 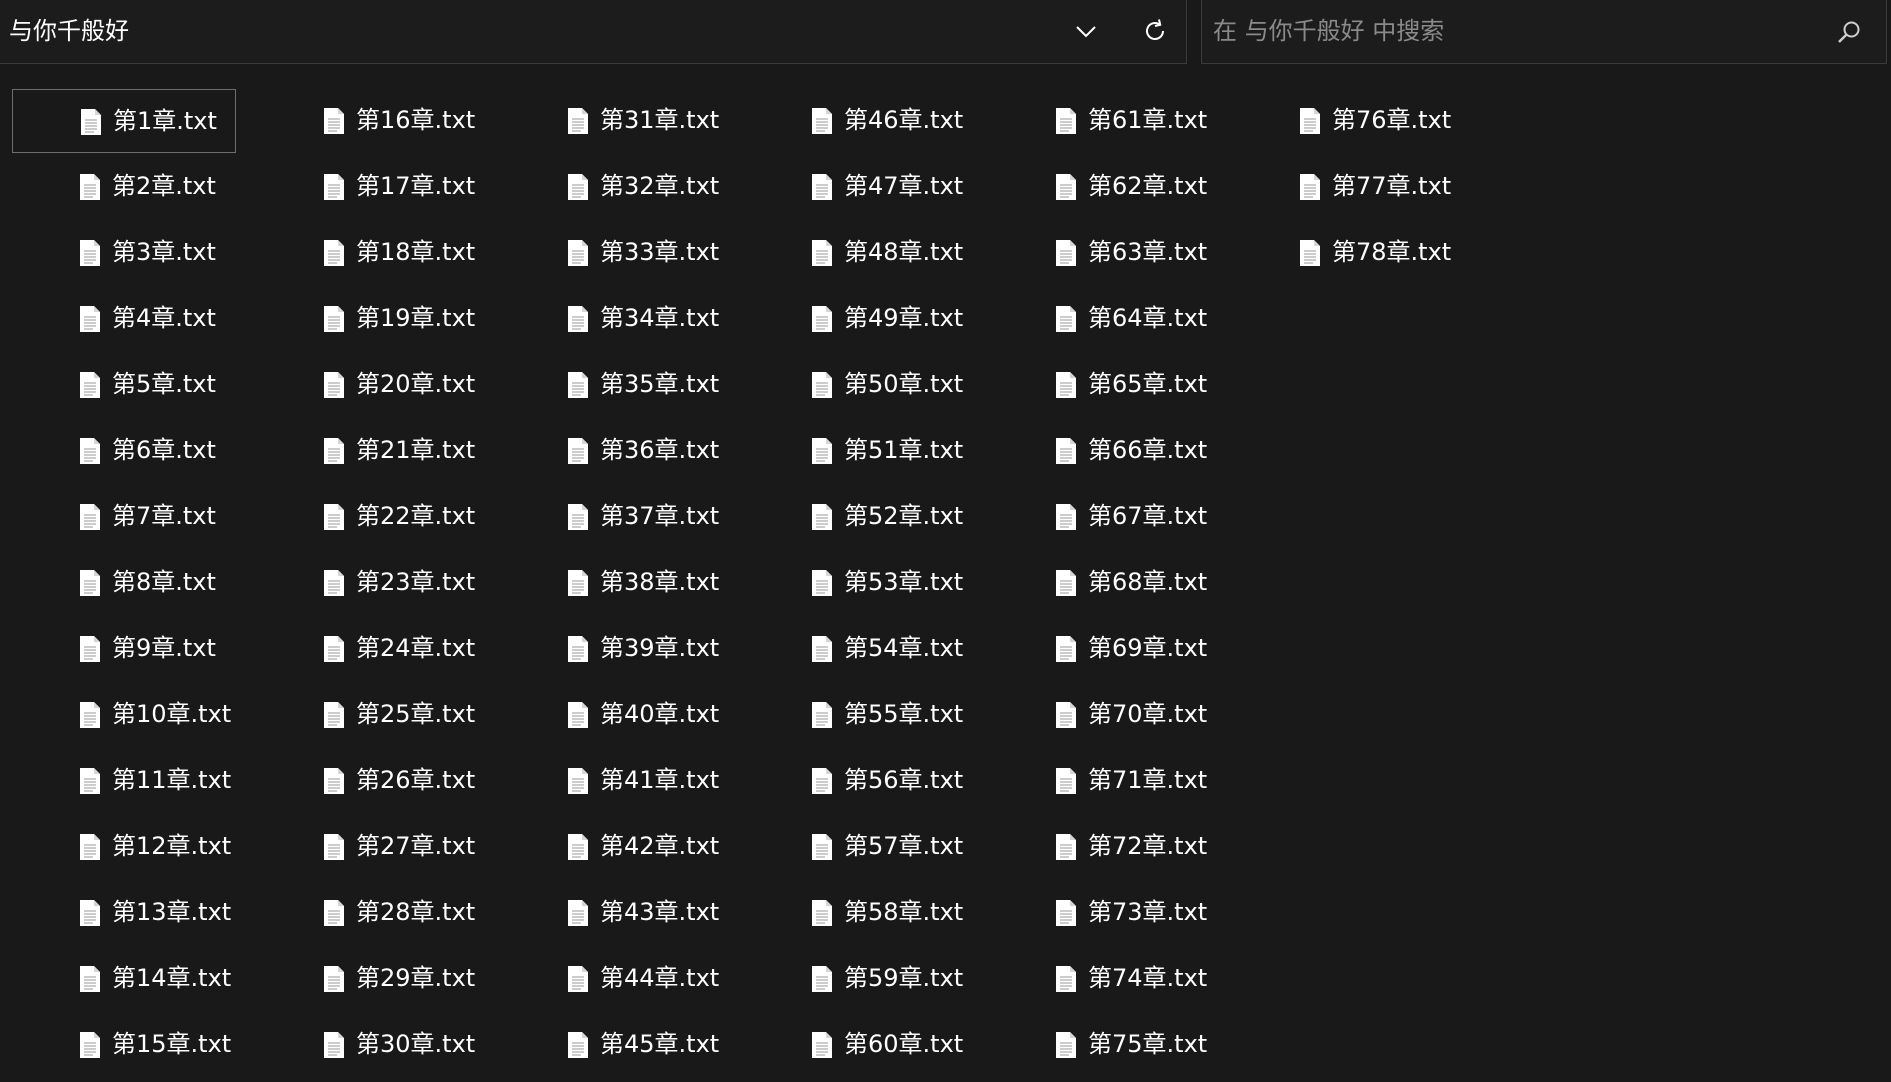 I want to click on file-item: 第73章.txt, so click(x=1100, y=913).